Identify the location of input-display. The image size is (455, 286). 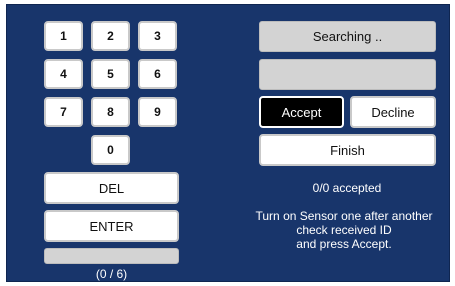
(111, 256).